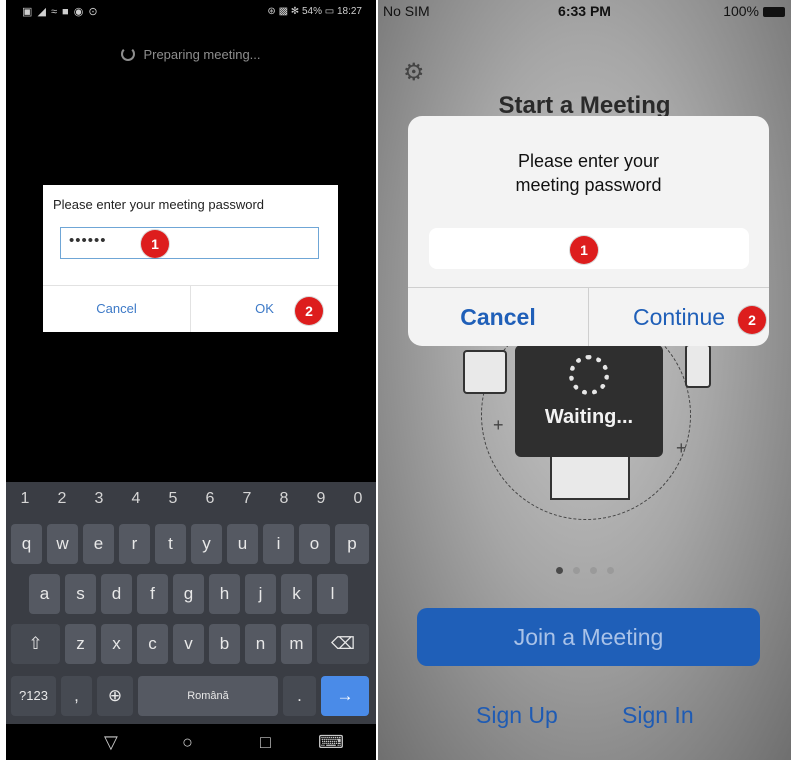  Describe the element at coordinates (170, 544) in the screenshot. I see `key-t: t` at that location.